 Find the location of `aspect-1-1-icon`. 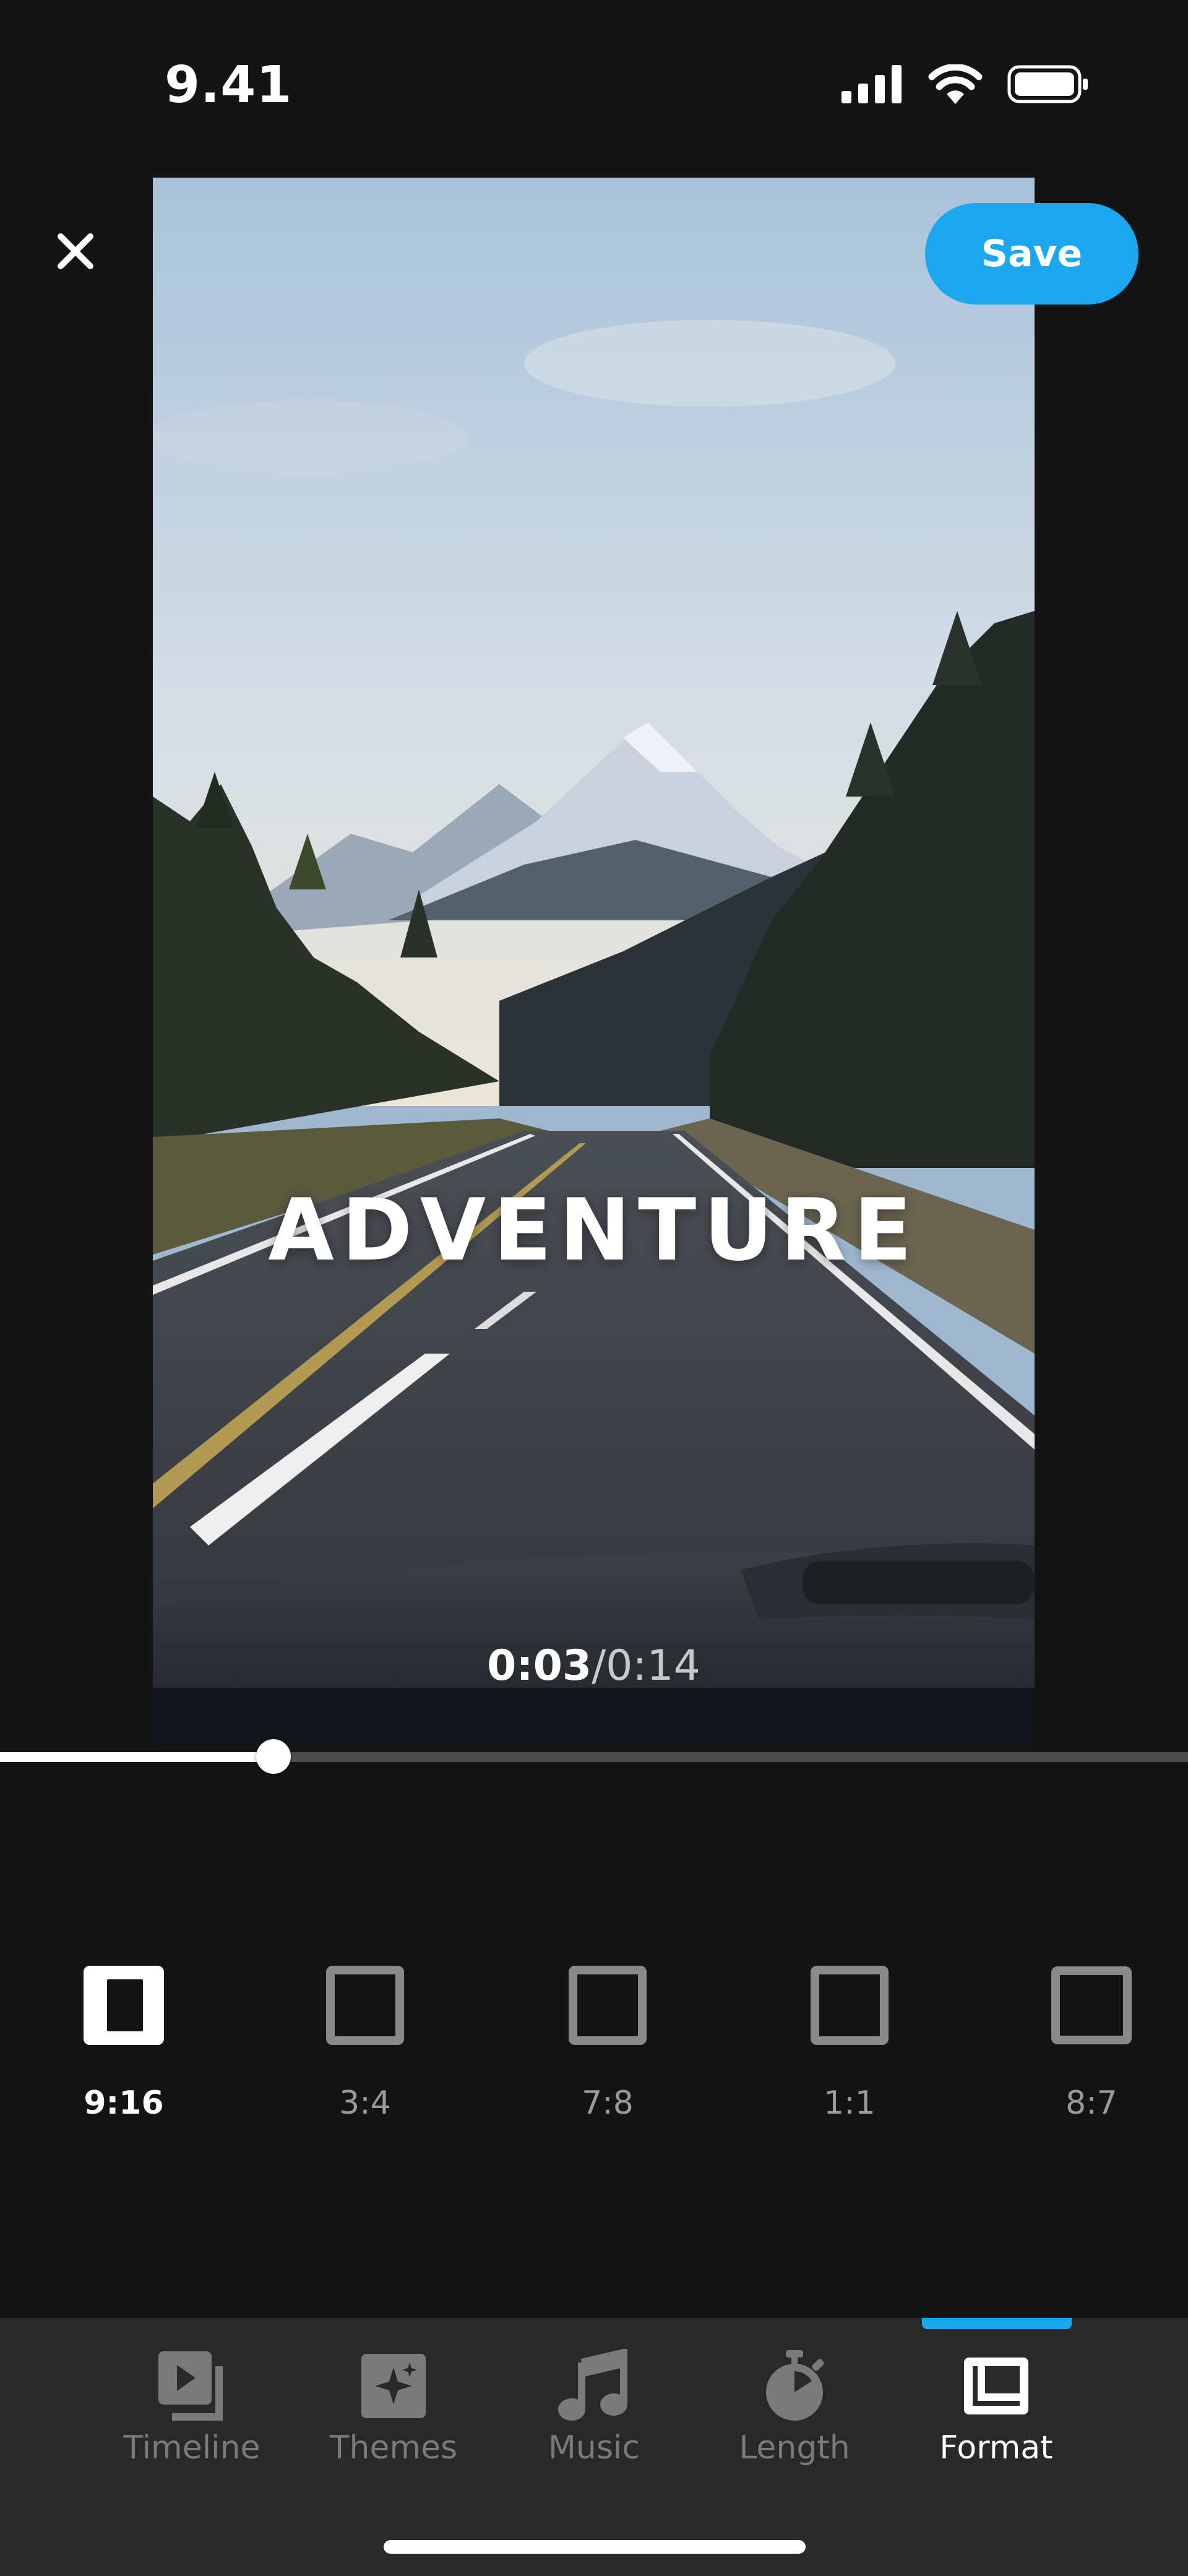

aspect-1-1-icon is located at coordinates (850, 2005).